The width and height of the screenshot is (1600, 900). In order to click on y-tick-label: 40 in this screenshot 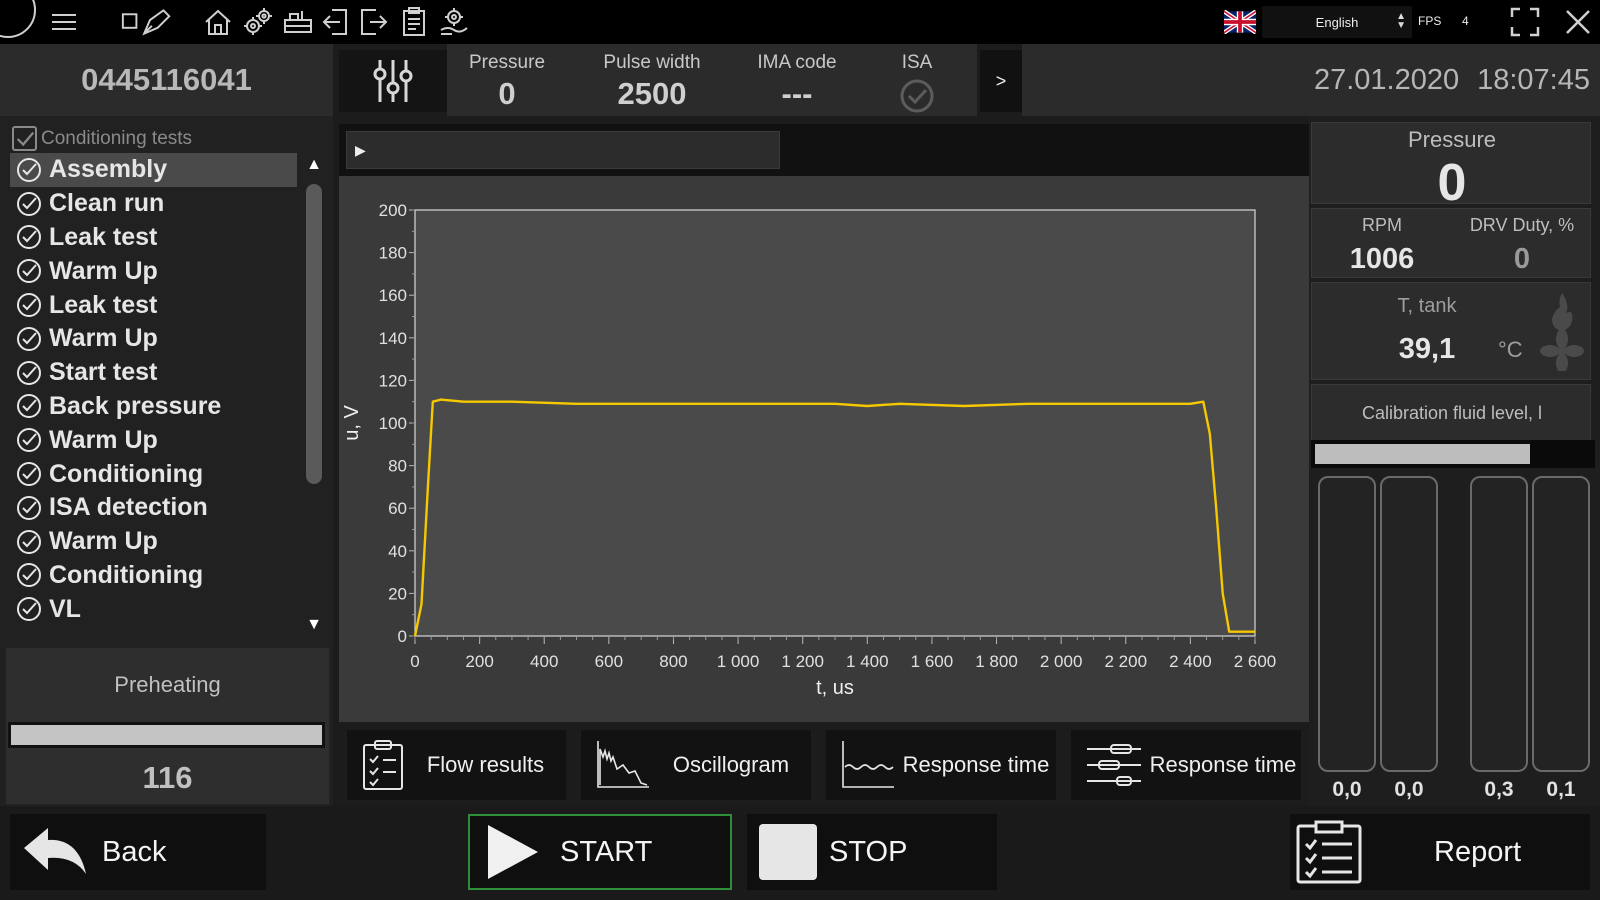, I will do `click(397, 551)`.